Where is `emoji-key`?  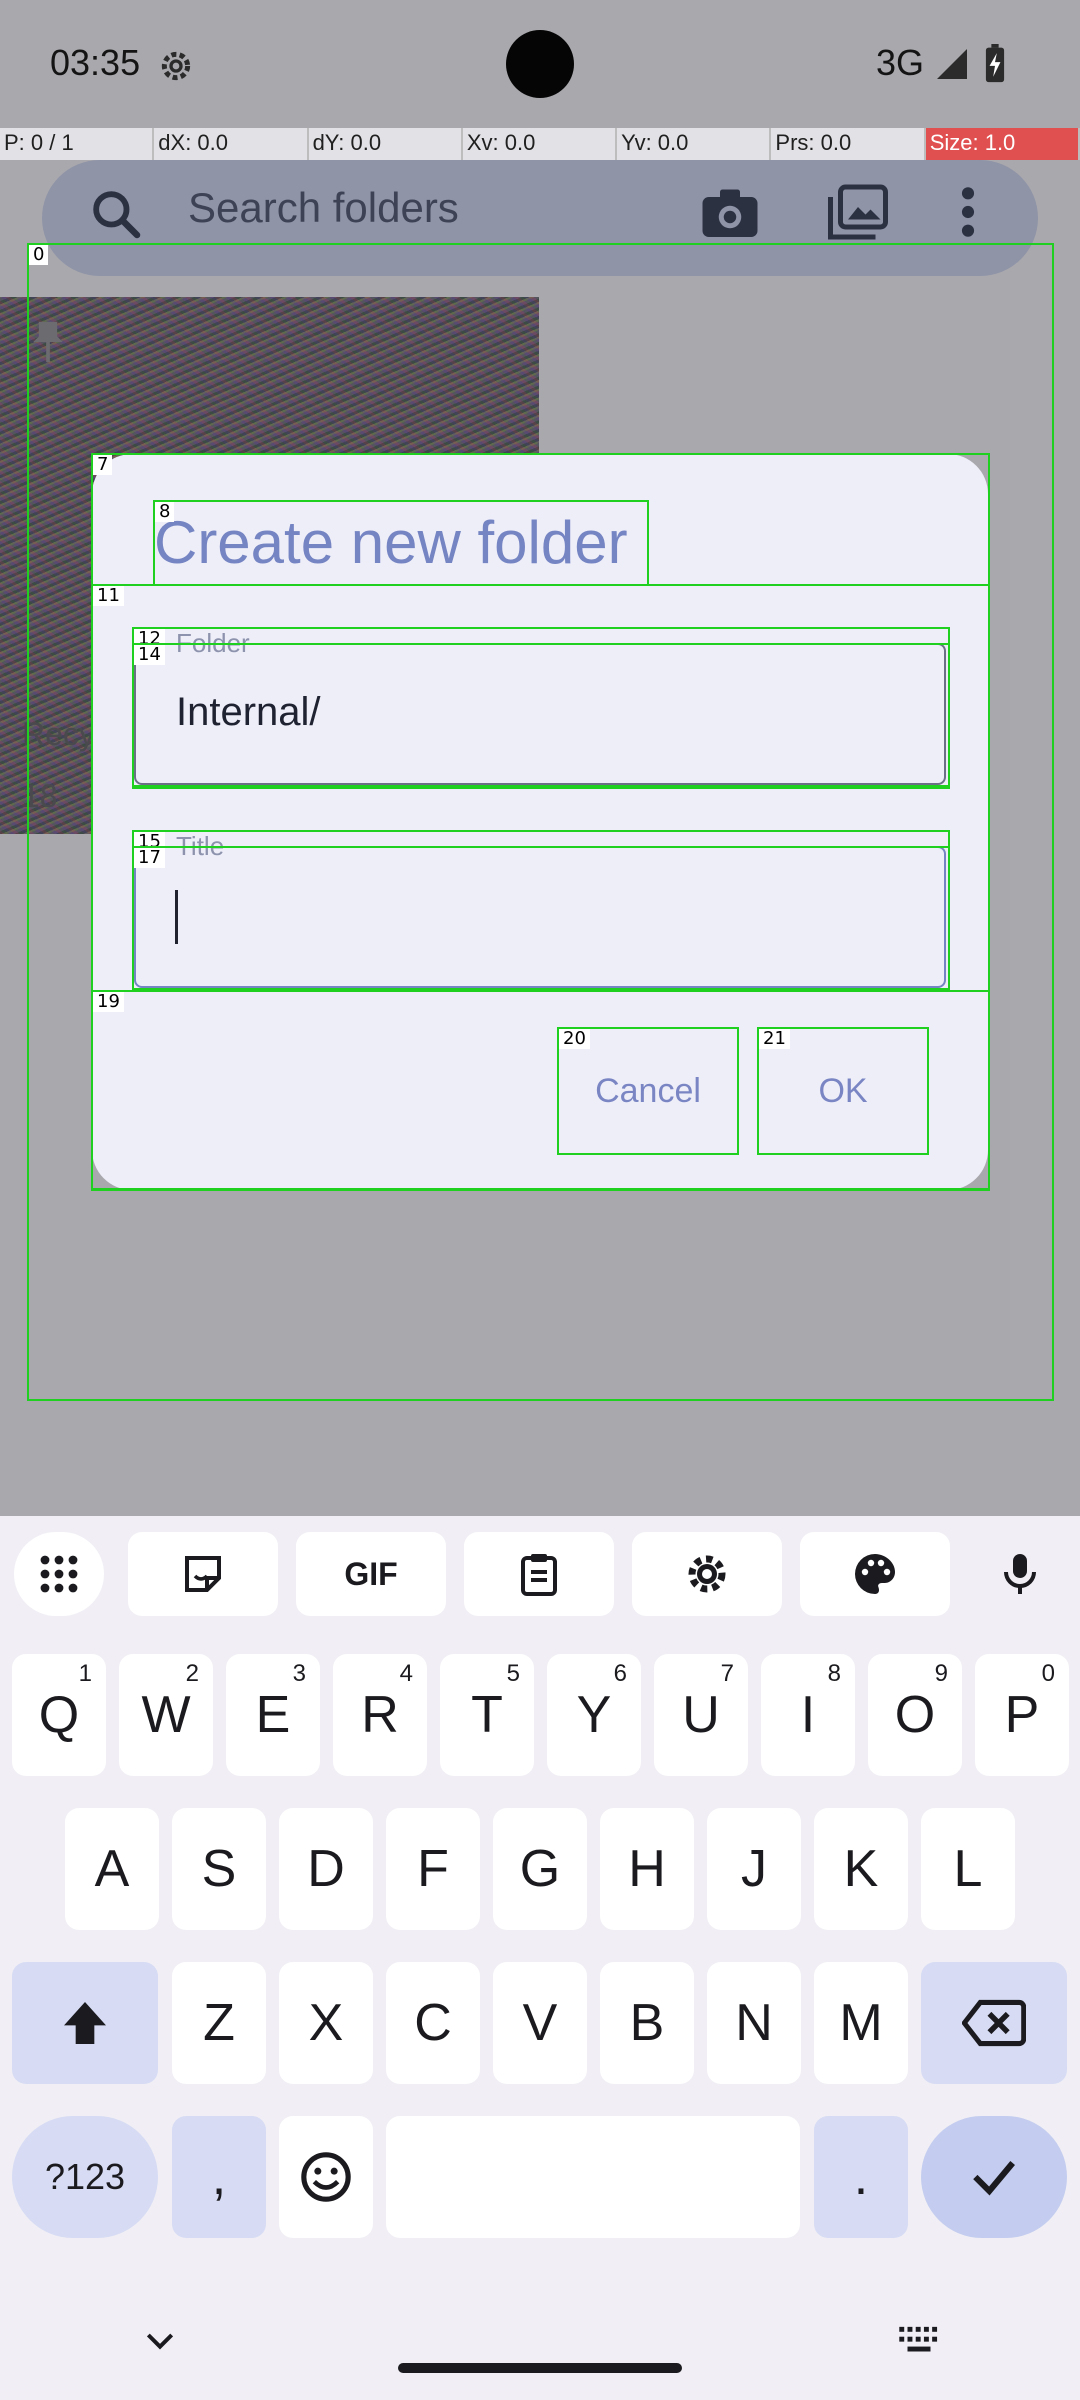
emoji-key is located at coordinates (326, 2177).